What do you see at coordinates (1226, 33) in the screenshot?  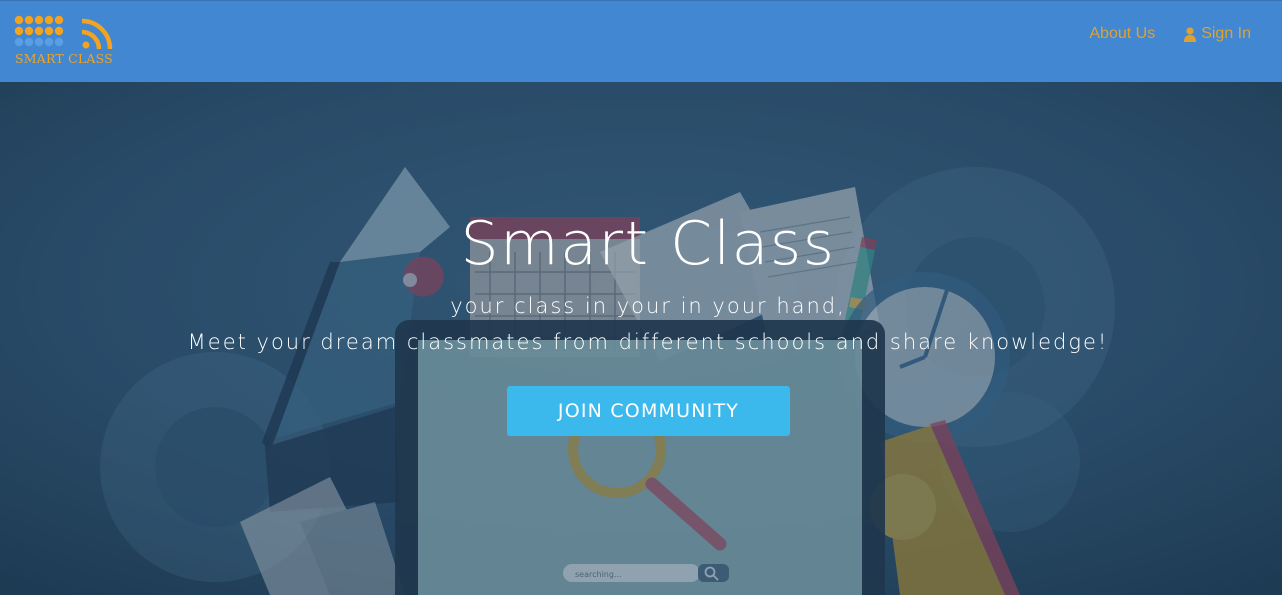 I see `sign-in-label: Sign In` at bounding box center [1226, 33].